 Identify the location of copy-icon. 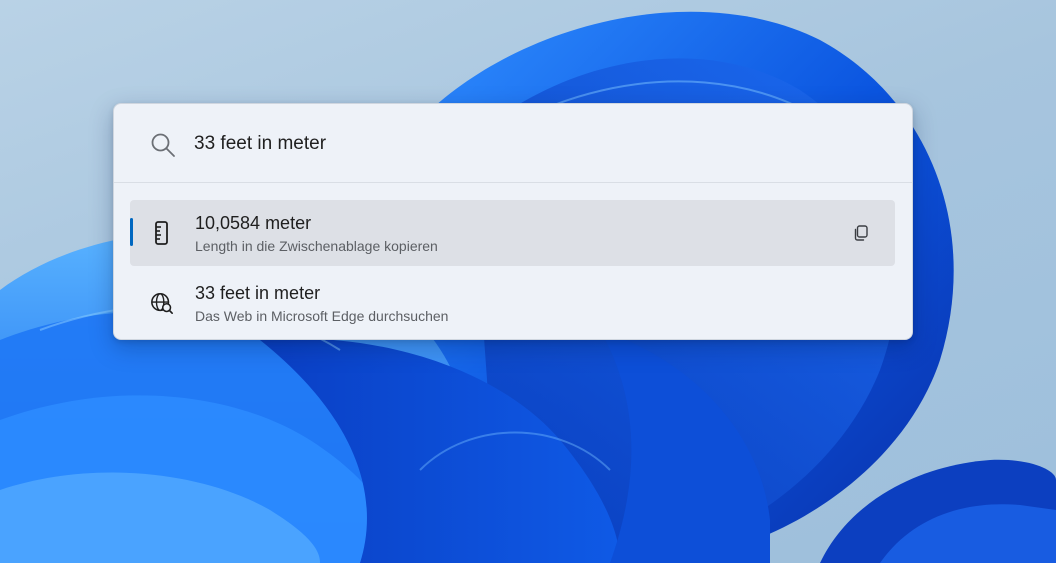
(861, 233).